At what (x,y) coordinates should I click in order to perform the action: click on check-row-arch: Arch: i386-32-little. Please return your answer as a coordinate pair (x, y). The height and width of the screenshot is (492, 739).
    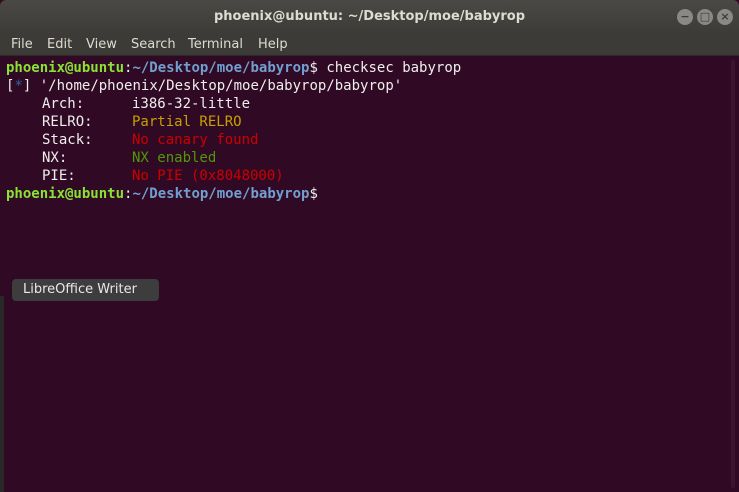
    Looking at the image, I should click on (366, 104).